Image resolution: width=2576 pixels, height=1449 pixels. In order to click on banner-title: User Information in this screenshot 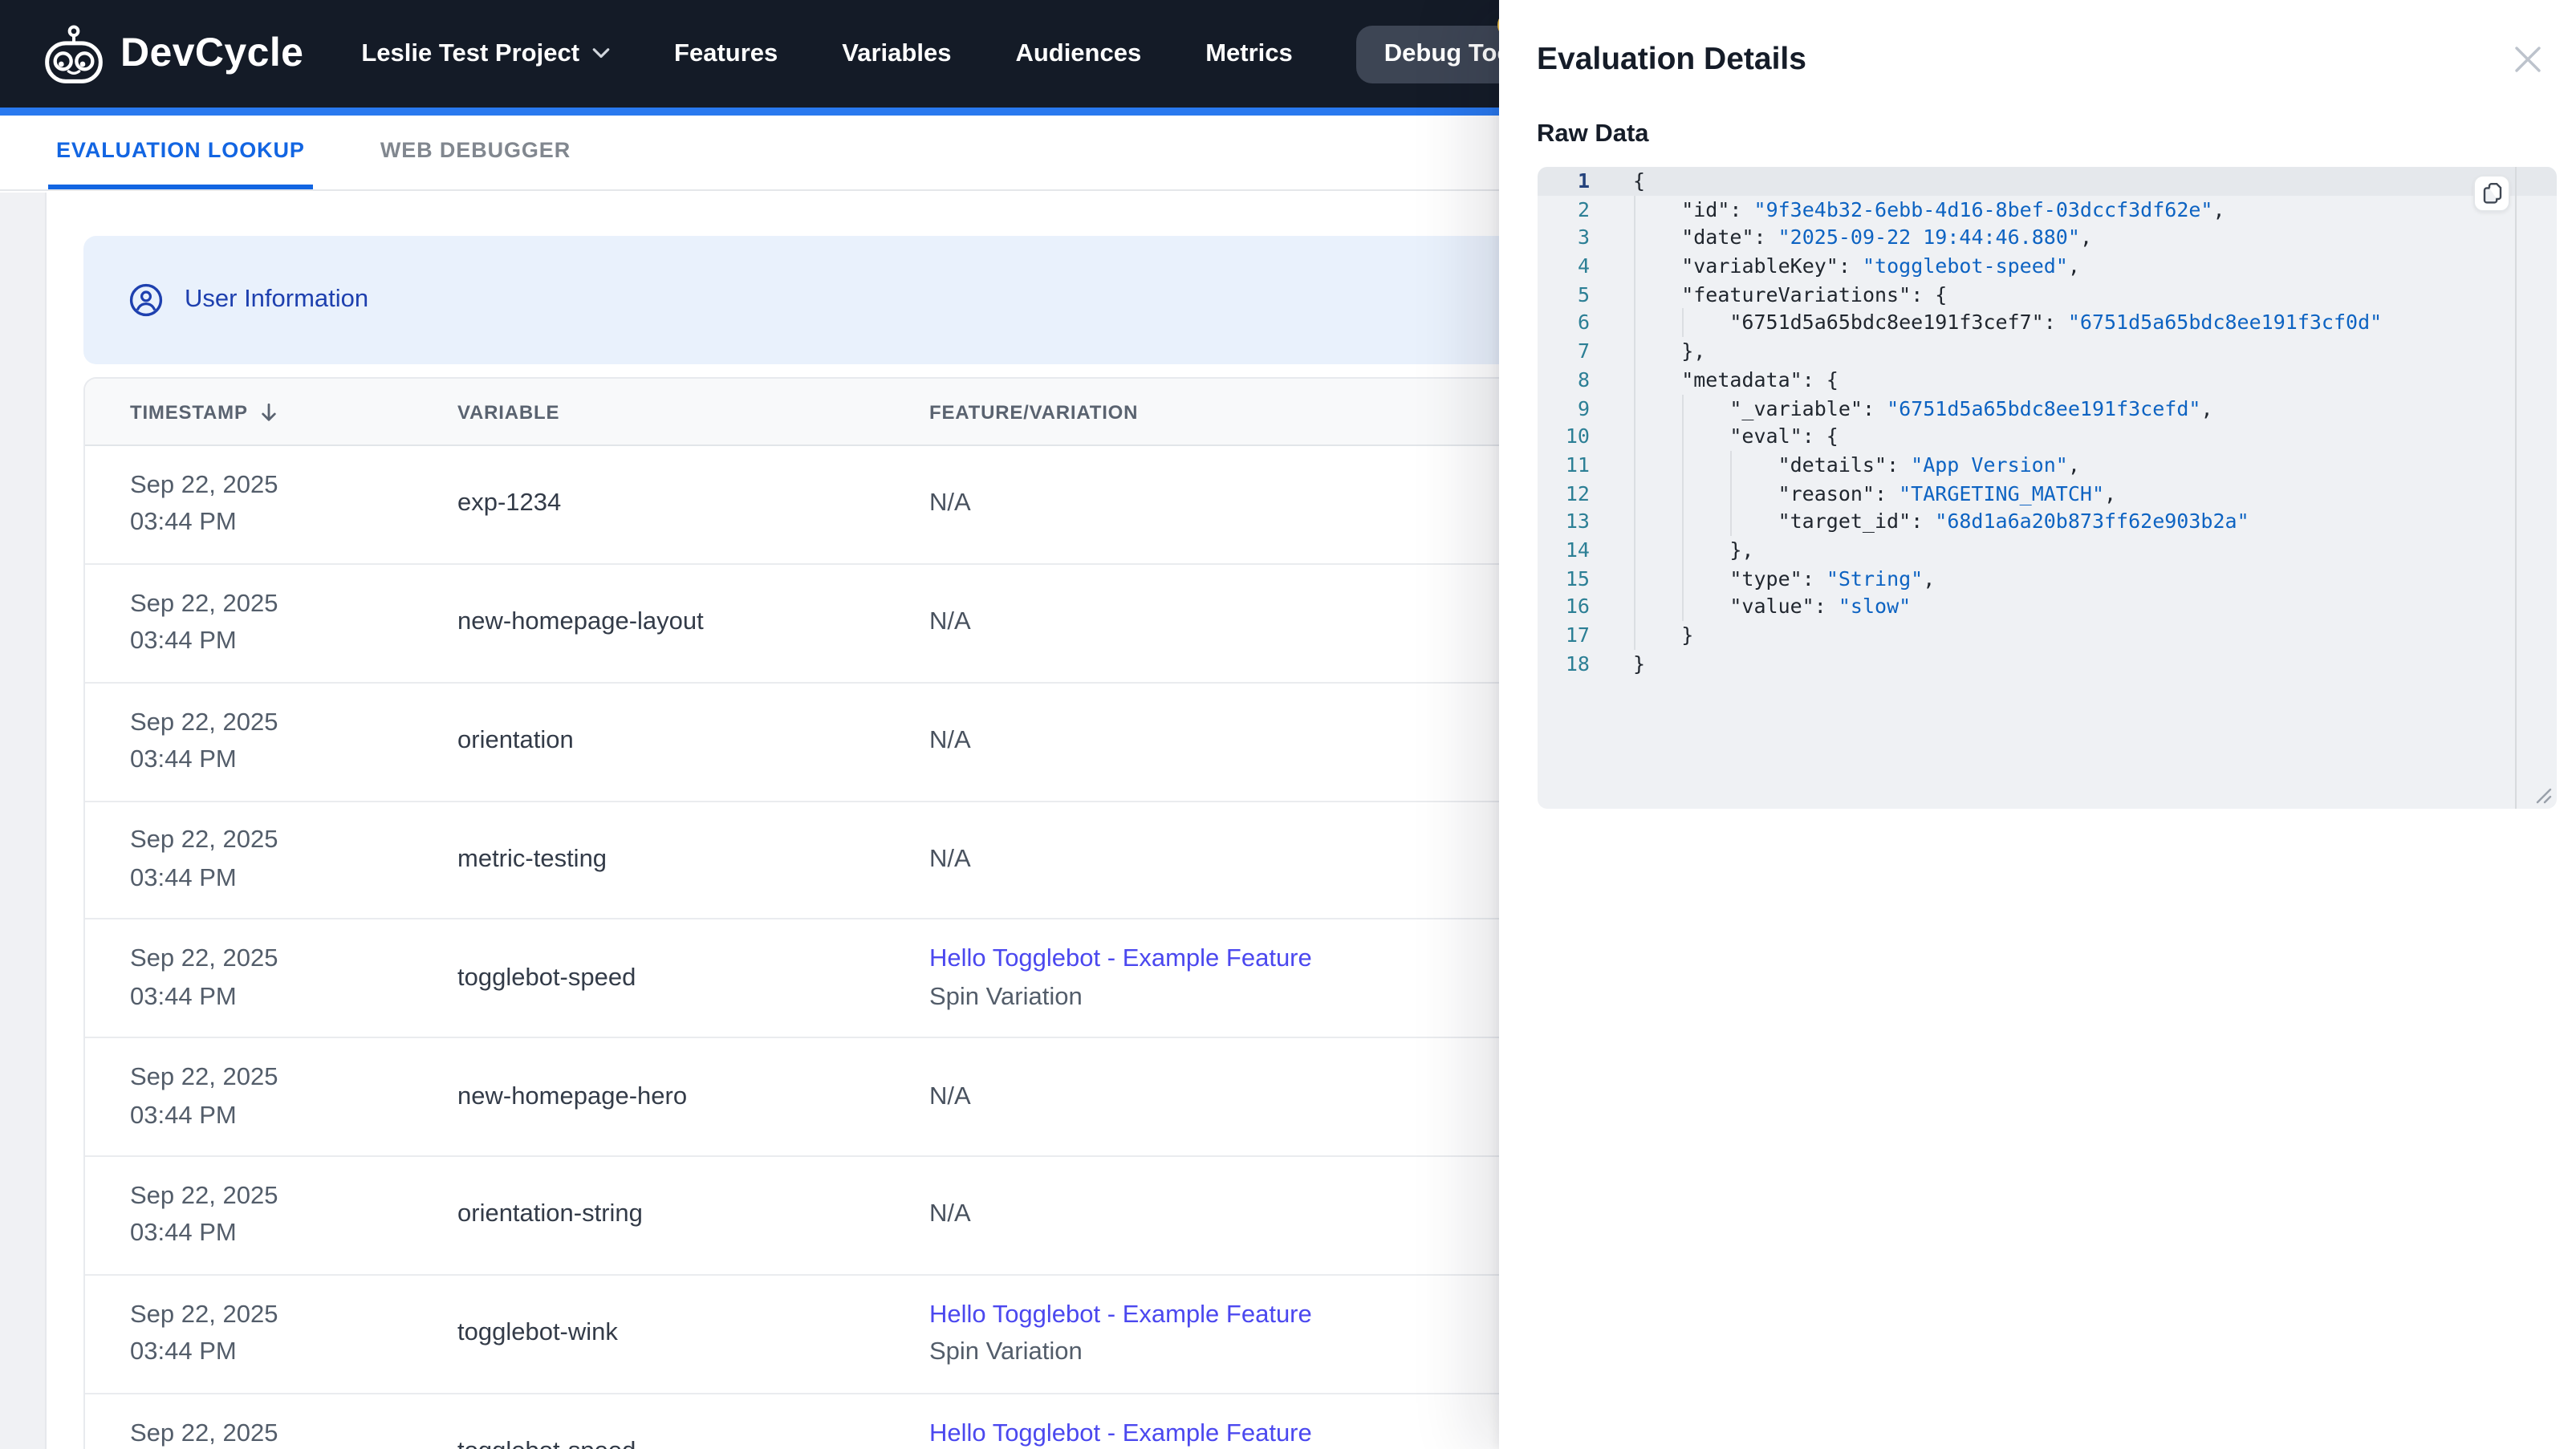, I will do `click(277, 299)`.